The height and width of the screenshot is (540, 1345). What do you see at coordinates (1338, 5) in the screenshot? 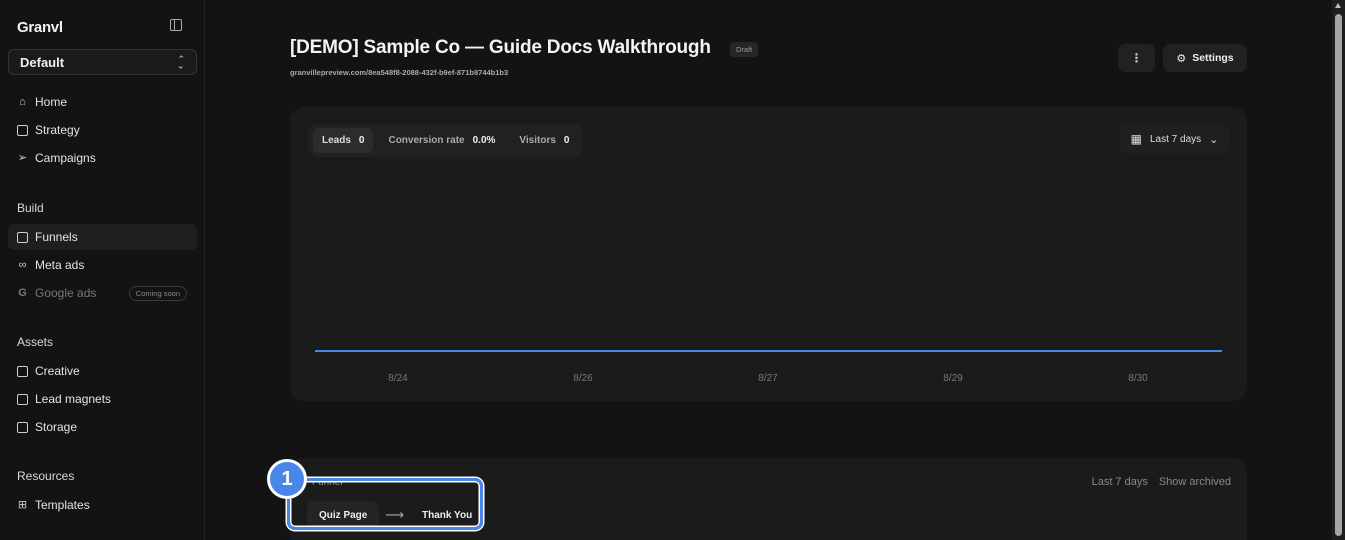
I see `scroll-up-icon` at bounding box center [1338, 5].